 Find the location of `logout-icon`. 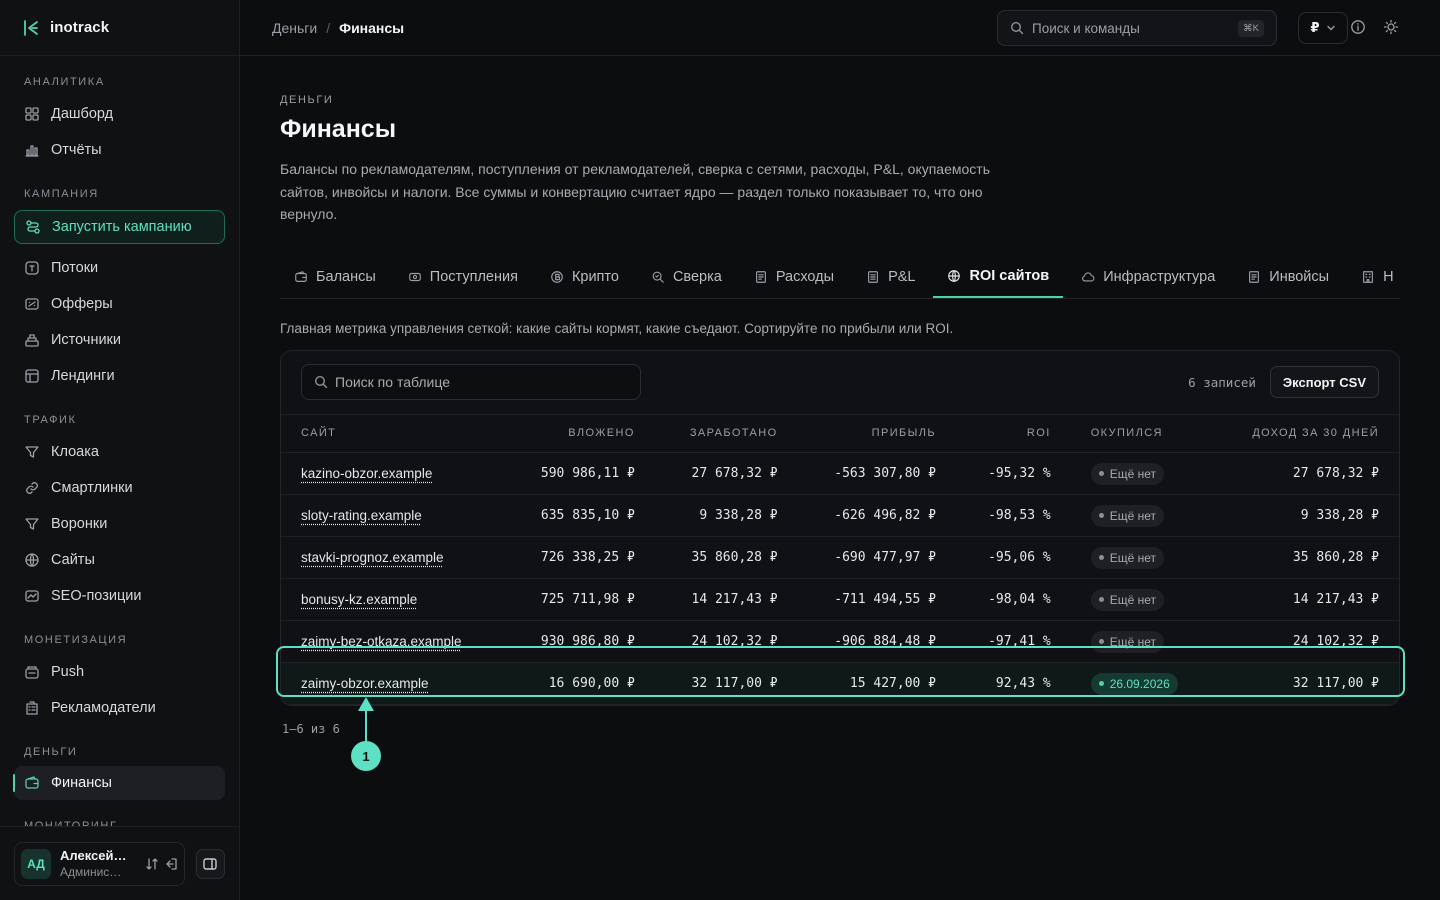

logout-icon is located at coordinates (171, 864).